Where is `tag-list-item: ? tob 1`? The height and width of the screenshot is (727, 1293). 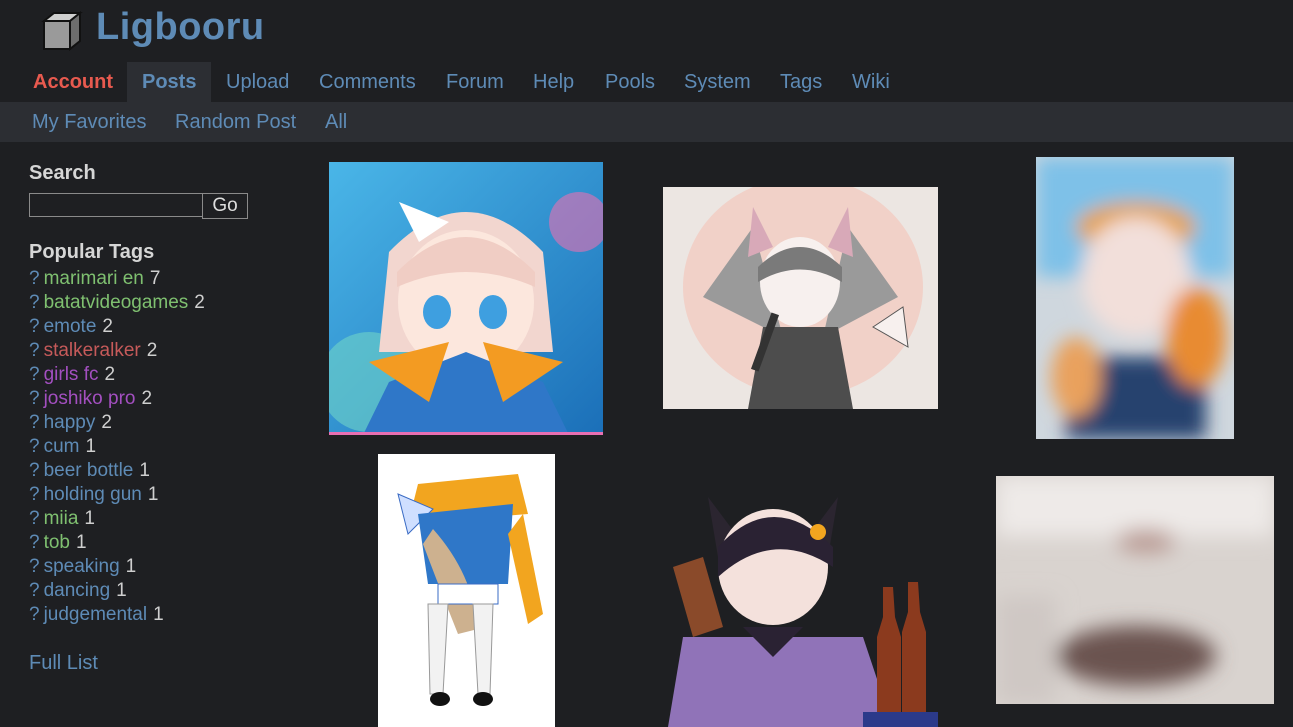 tag-list-item: ? tob 1 is located at coordinates (117, 543).